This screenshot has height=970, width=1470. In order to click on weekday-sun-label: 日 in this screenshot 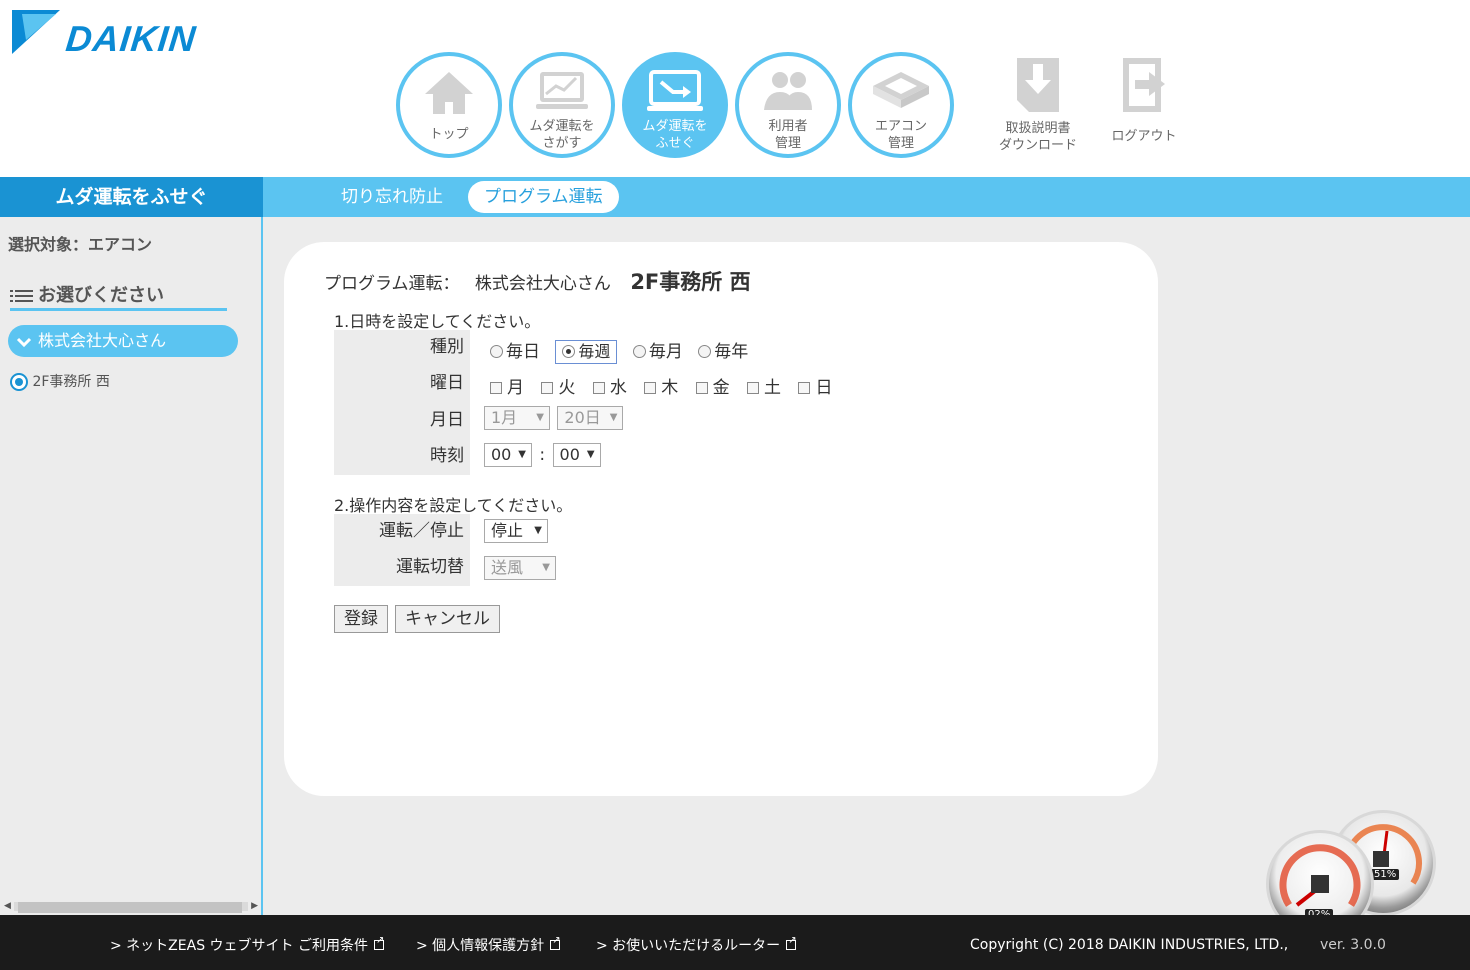, I will do `click(824, 388)`.